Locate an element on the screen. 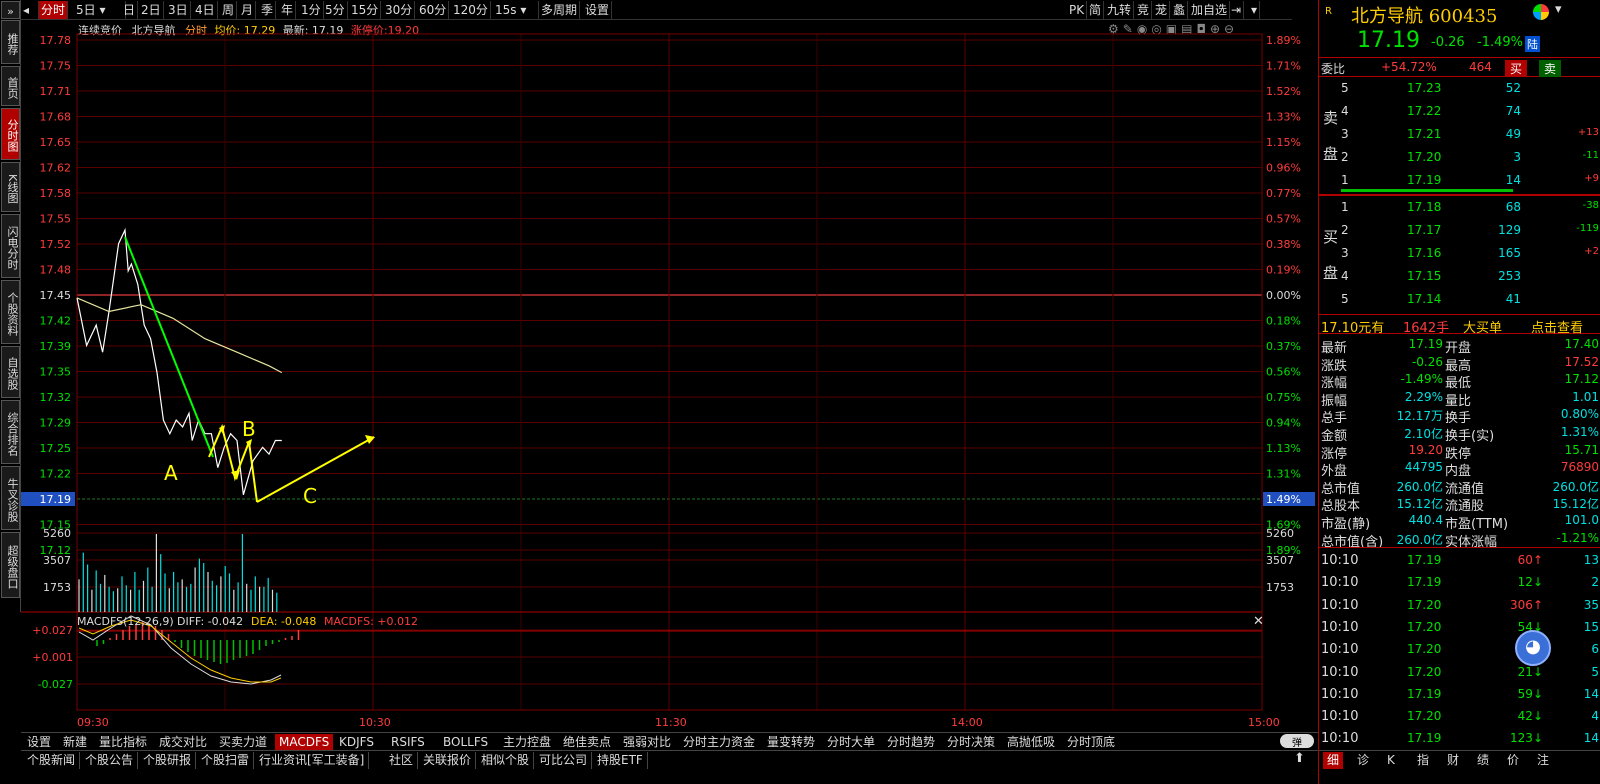 The height and width of the screenshot is (784, 1600). indicator-tab: 分时顶底 is located at coordinates (1091, 742).